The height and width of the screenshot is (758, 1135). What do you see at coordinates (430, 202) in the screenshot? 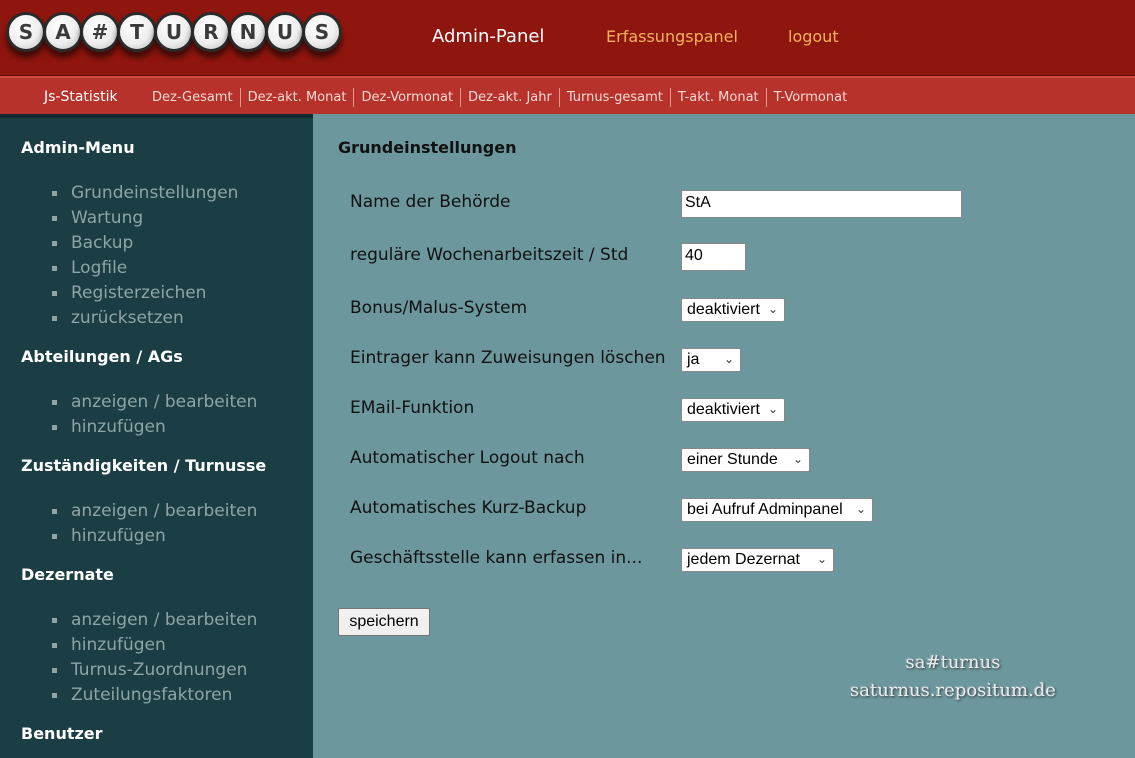
I see `label-behoerde: Name der Behörde` at bounding box center [430, 202].